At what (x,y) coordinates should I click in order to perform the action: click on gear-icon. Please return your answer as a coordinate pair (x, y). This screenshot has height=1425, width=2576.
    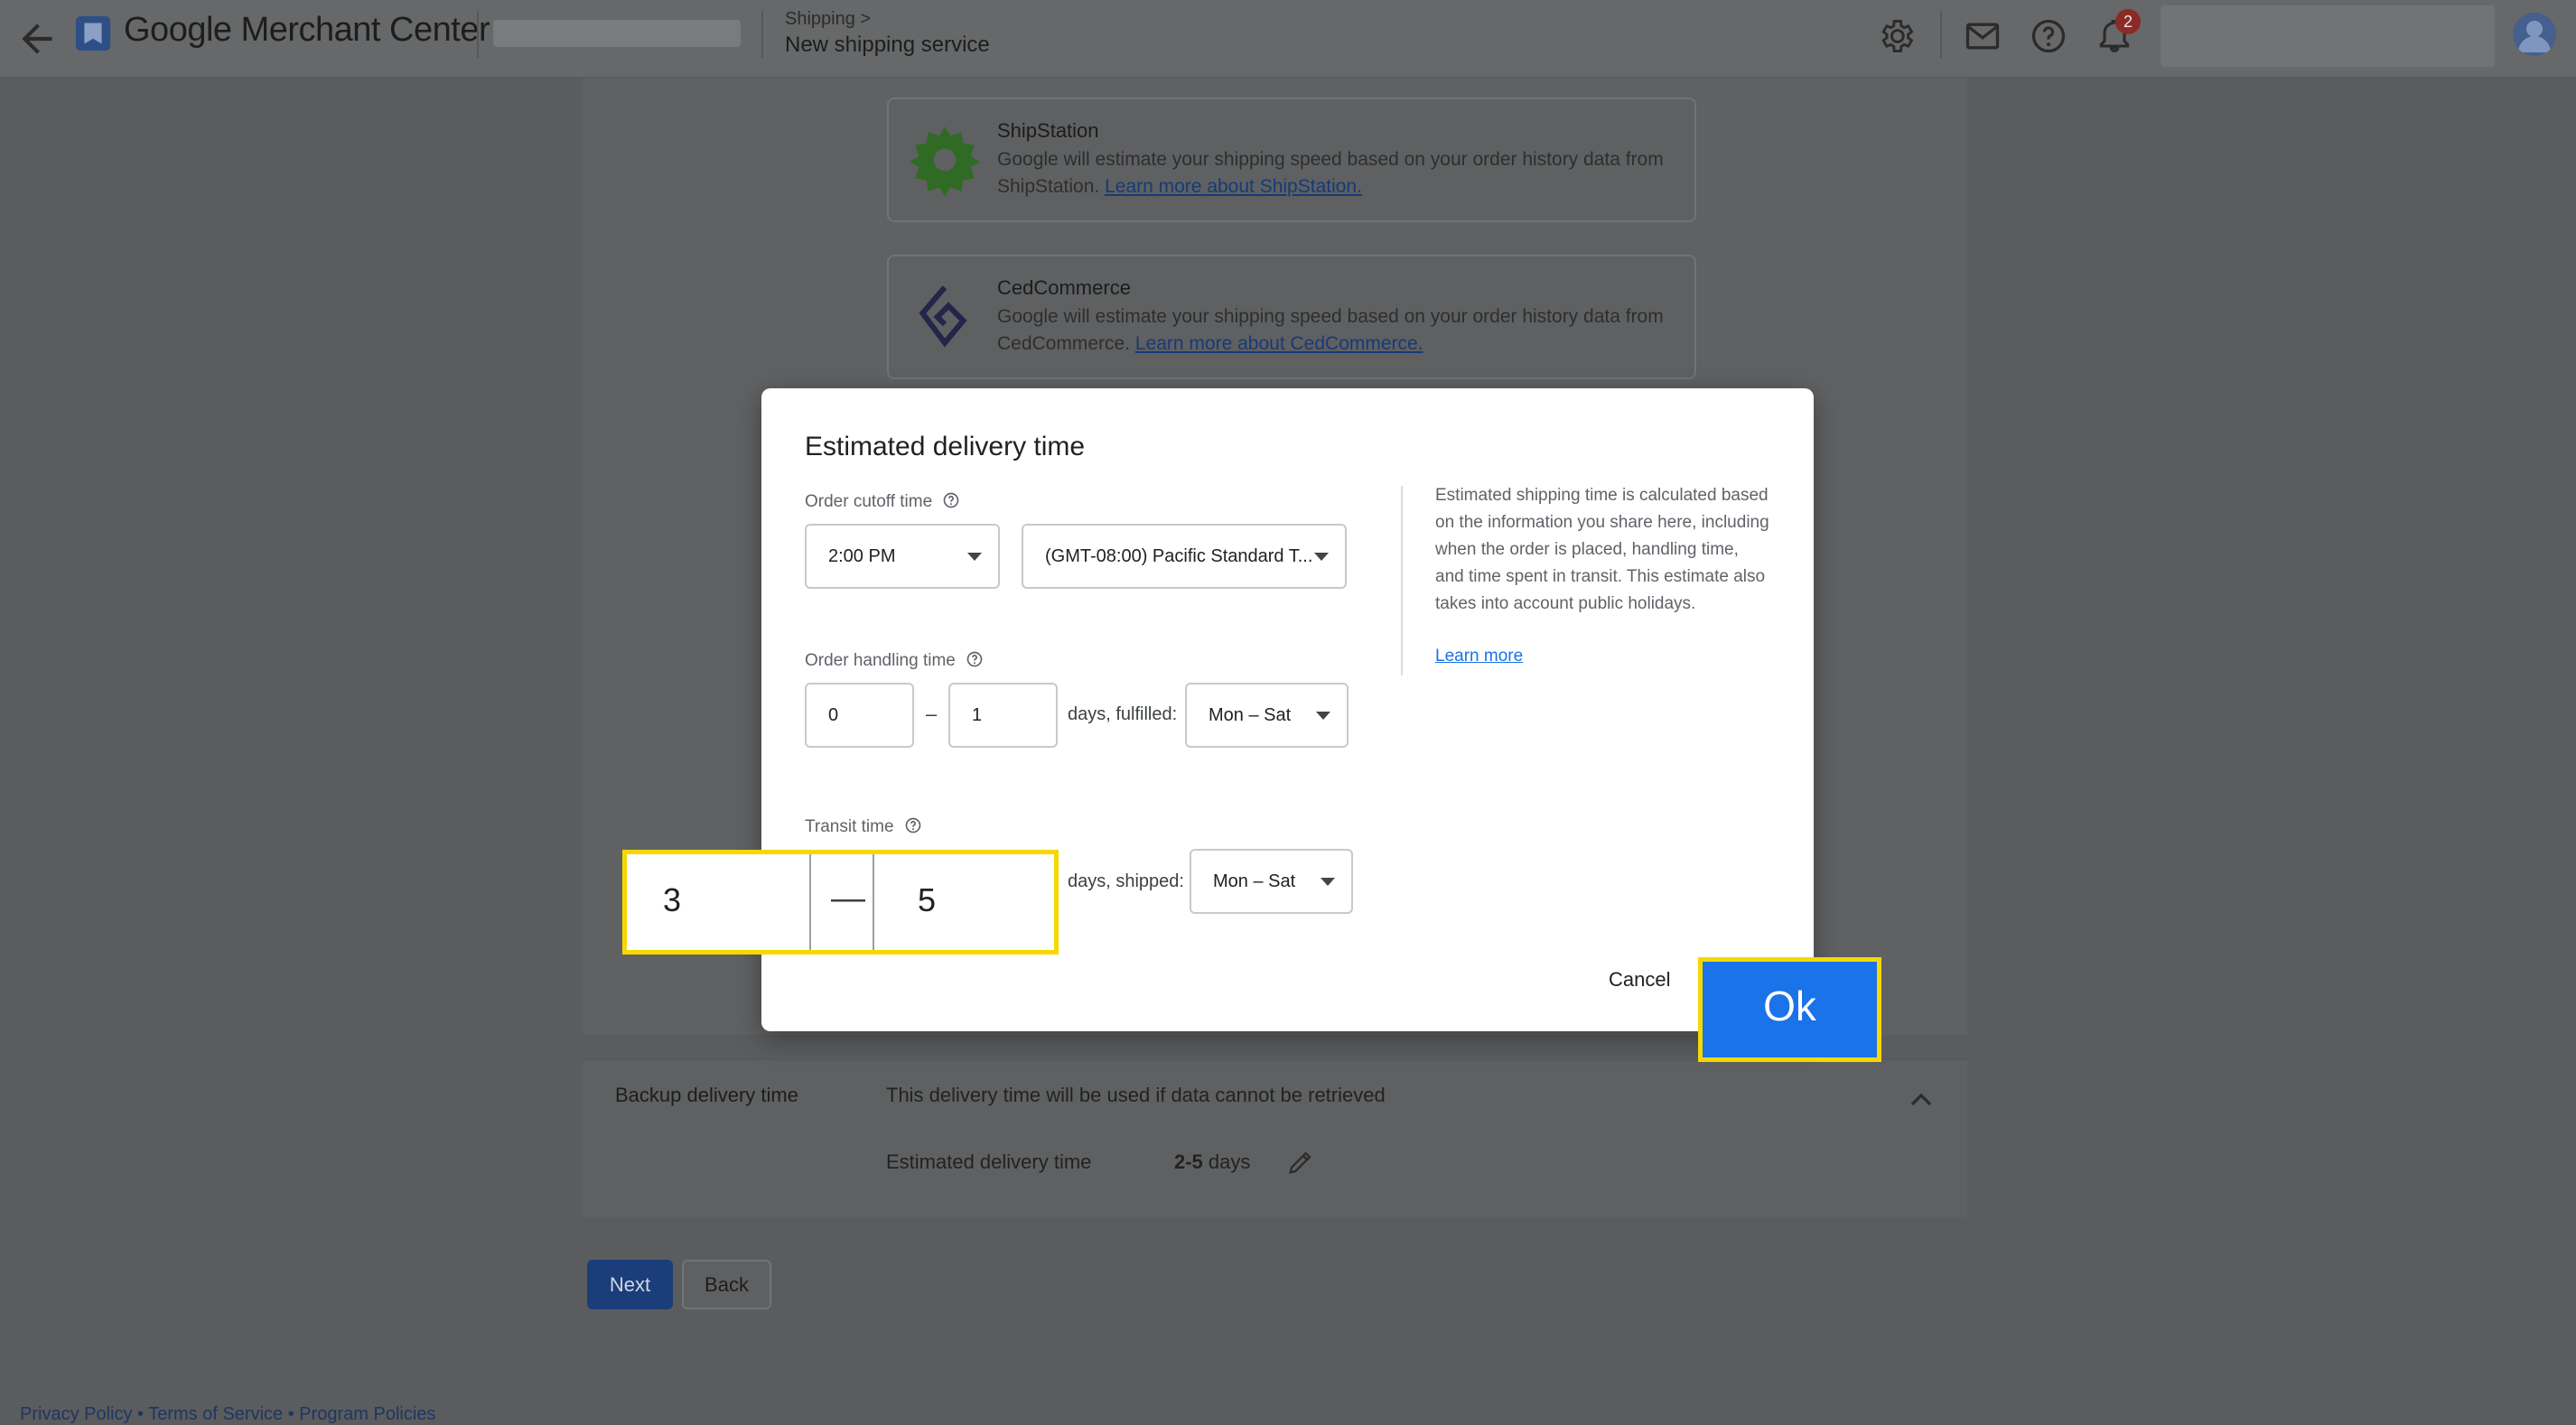
    Looking at the image, I should click on (1896, 36).